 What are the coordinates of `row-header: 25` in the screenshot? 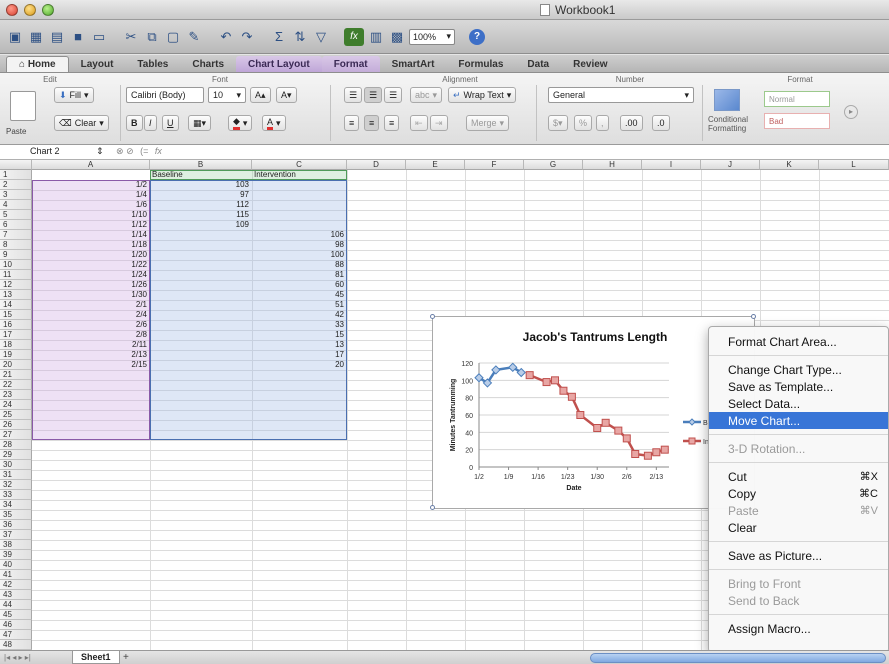 It's located at (16, 415).